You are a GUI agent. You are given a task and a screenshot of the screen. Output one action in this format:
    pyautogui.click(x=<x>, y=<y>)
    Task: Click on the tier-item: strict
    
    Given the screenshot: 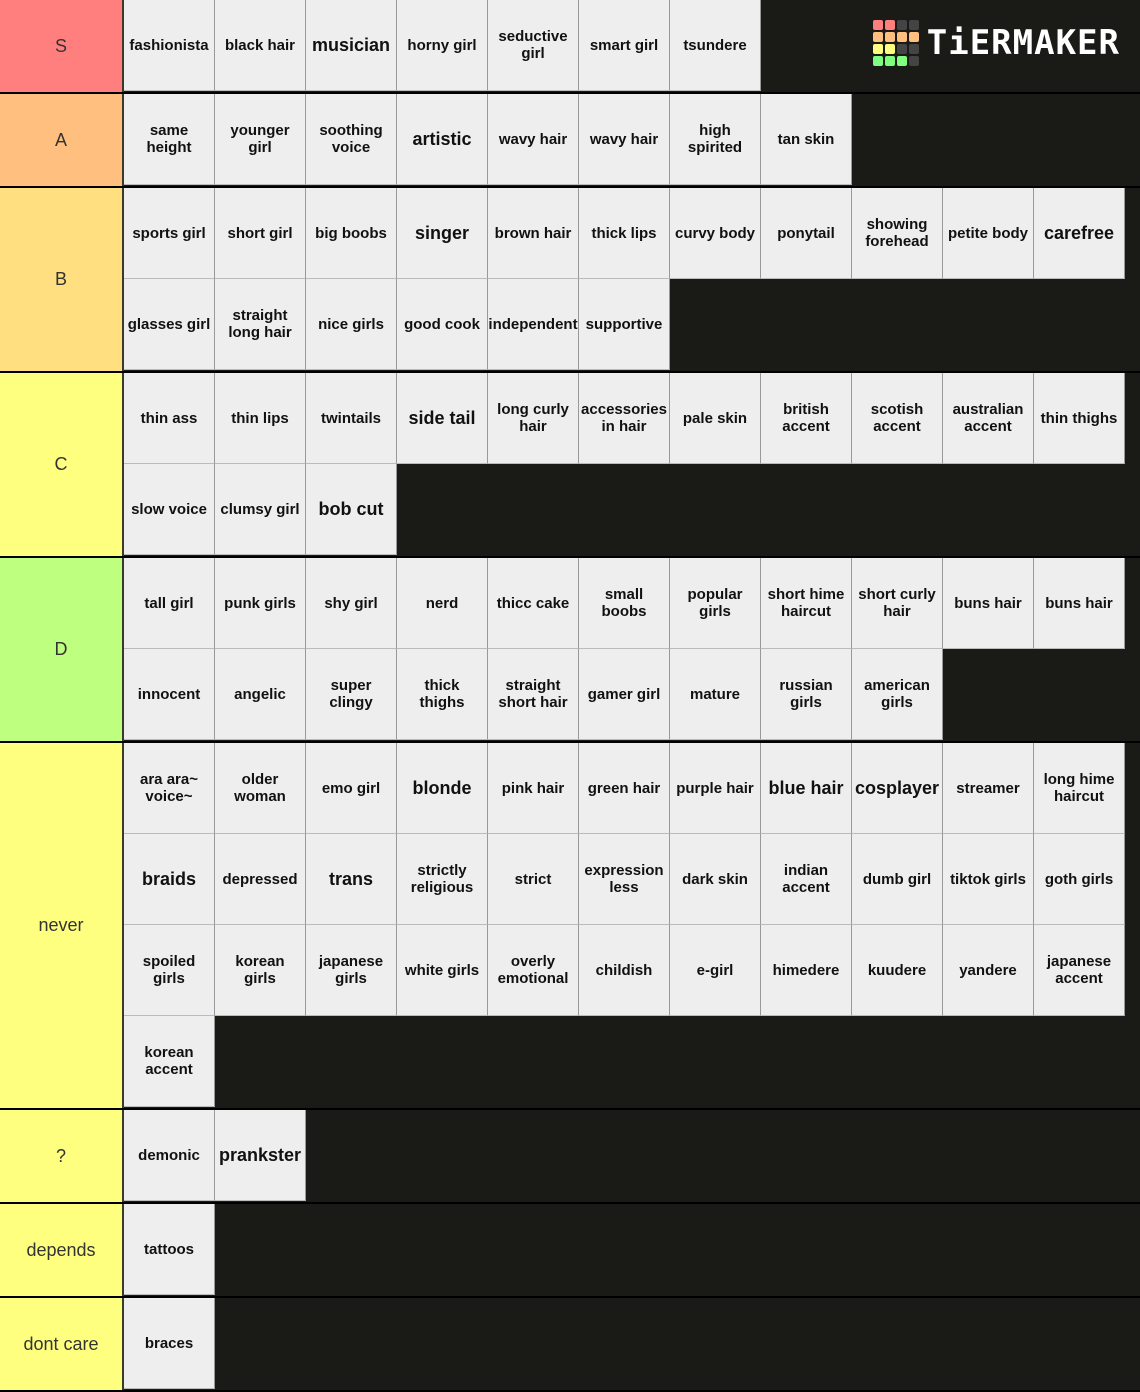 What is the action you would take?
    pyautogui.click(x=533, y=879)
    